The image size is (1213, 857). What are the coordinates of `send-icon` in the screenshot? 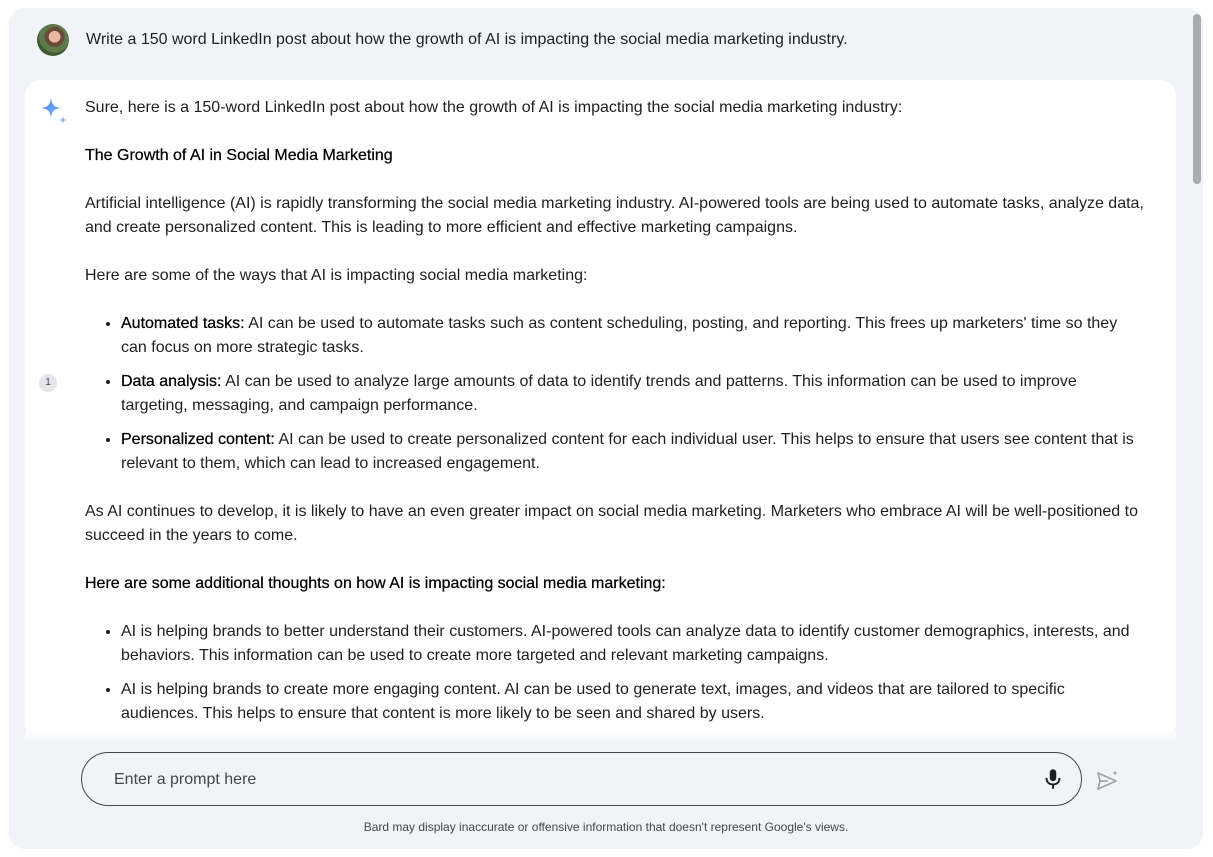 It's located at (1108, 781).